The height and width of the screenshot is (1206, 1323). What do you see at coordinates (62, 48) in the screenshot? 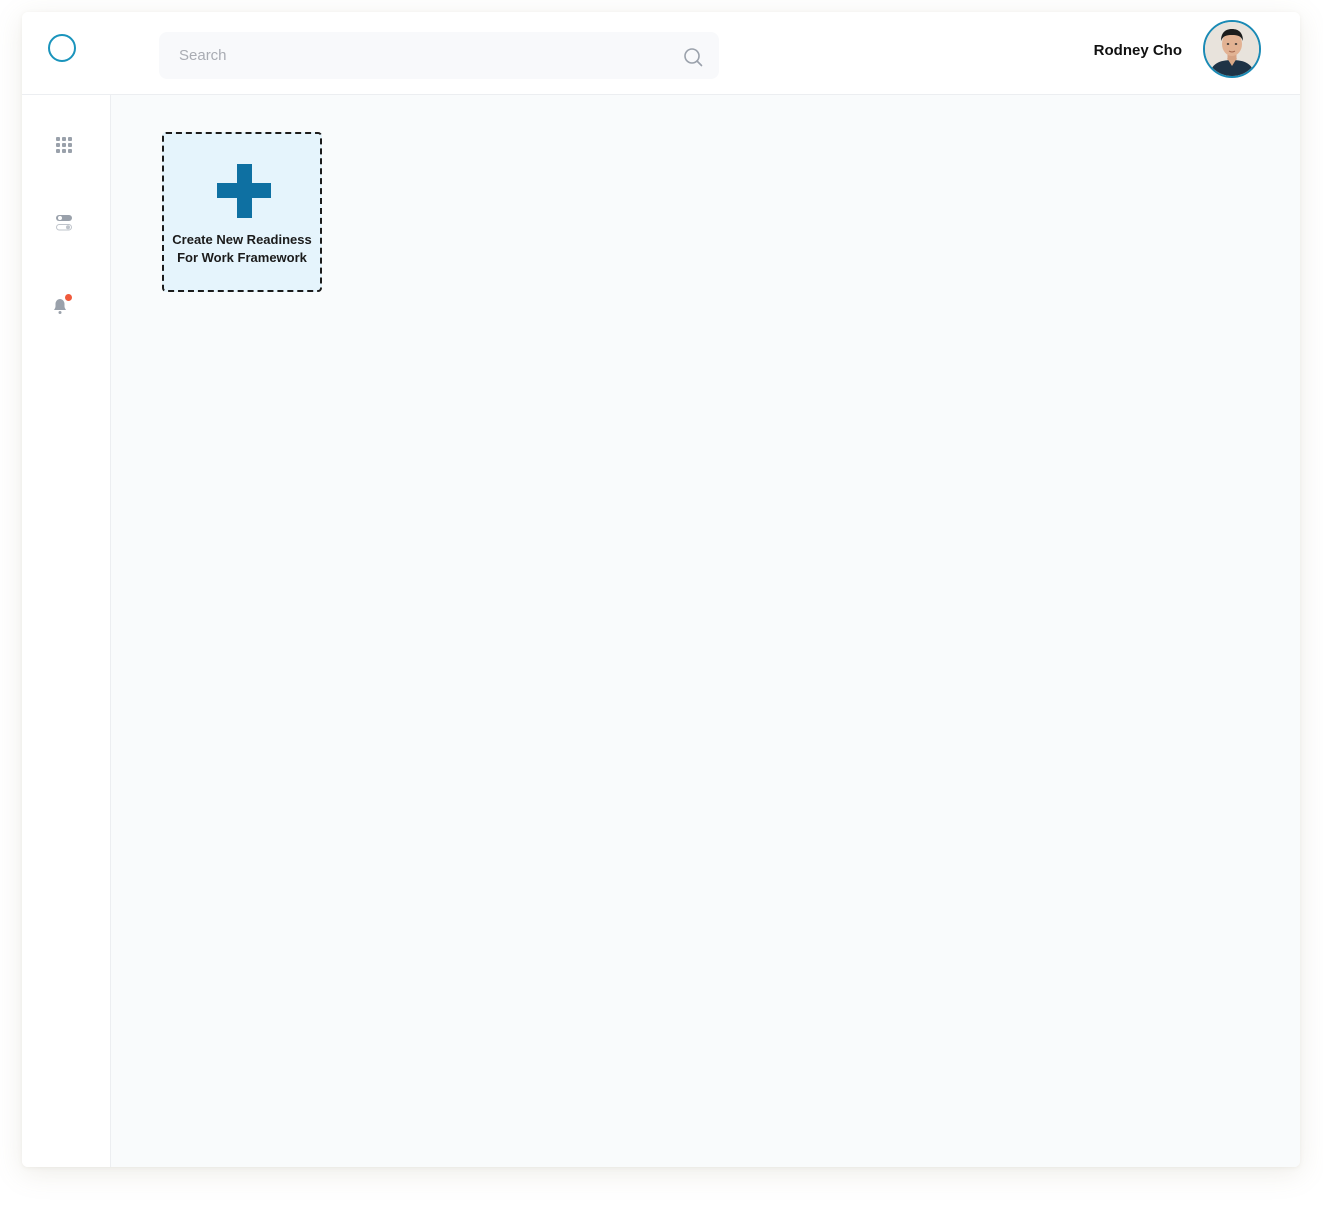
I see `logo-icon` at bounding box center [62, 48].